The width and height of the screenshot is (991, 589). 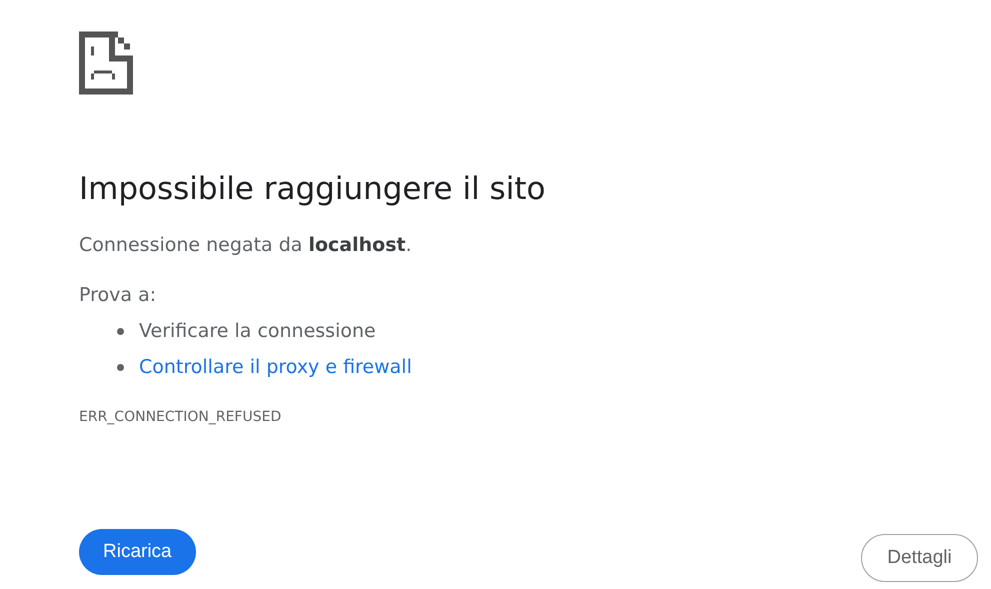 I want to click on details-button: Dettagli, so click(x=919, y=558).